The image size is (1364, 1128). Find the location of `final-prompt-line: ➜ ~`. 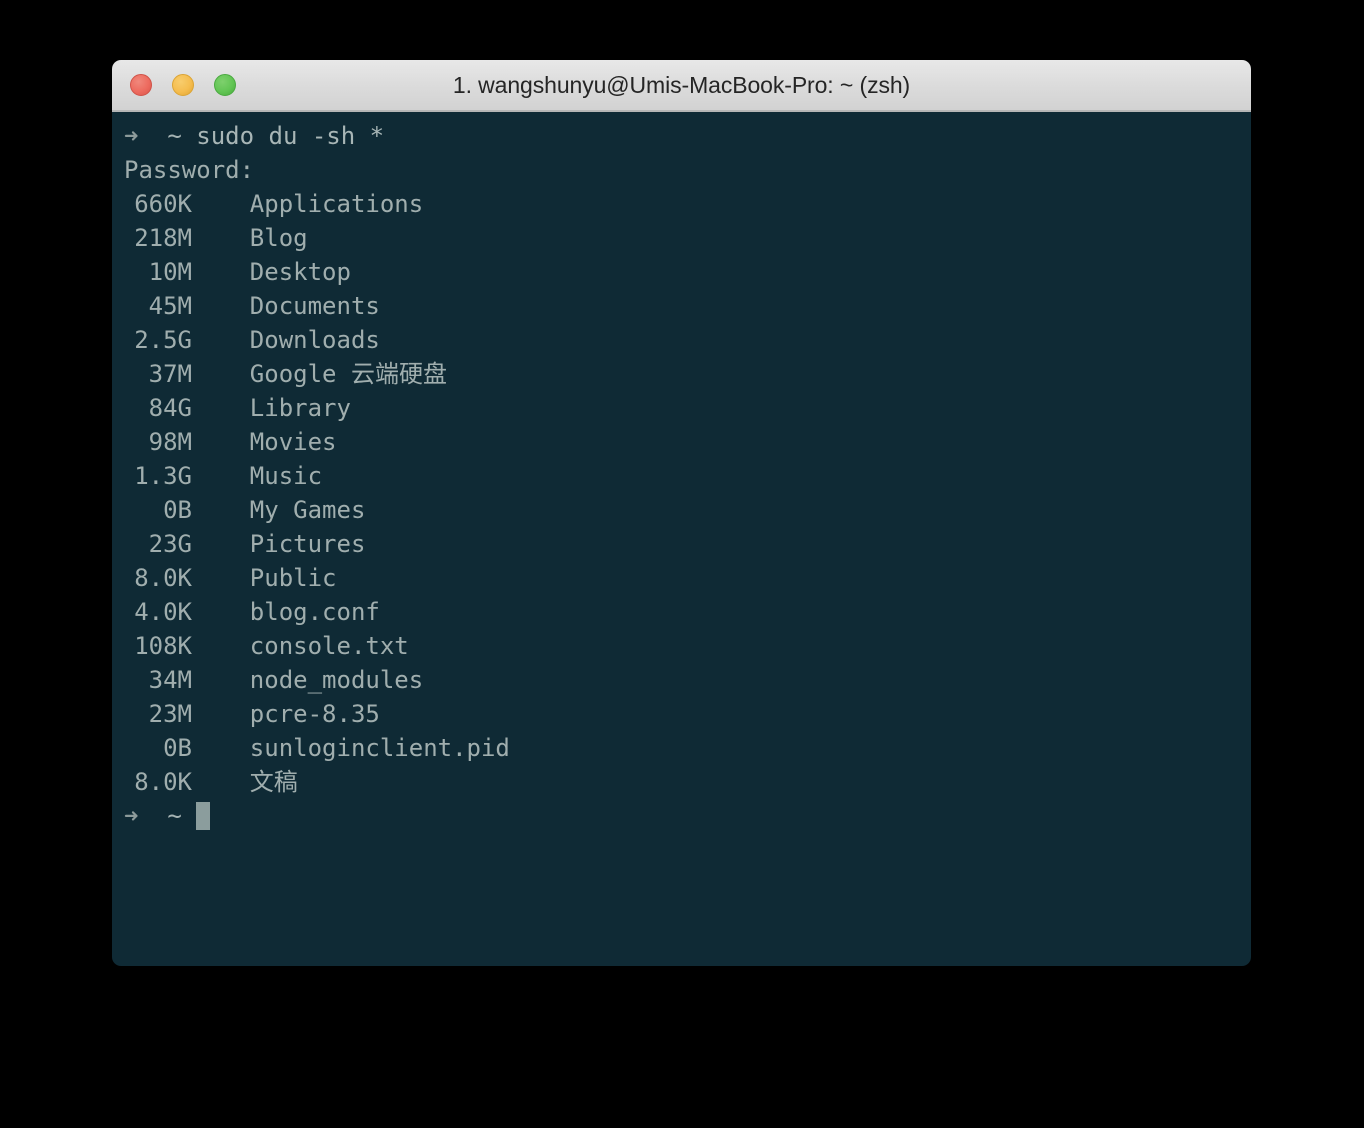

final-prompt-line: ➜ ~ is located at coordinates (681, 816).